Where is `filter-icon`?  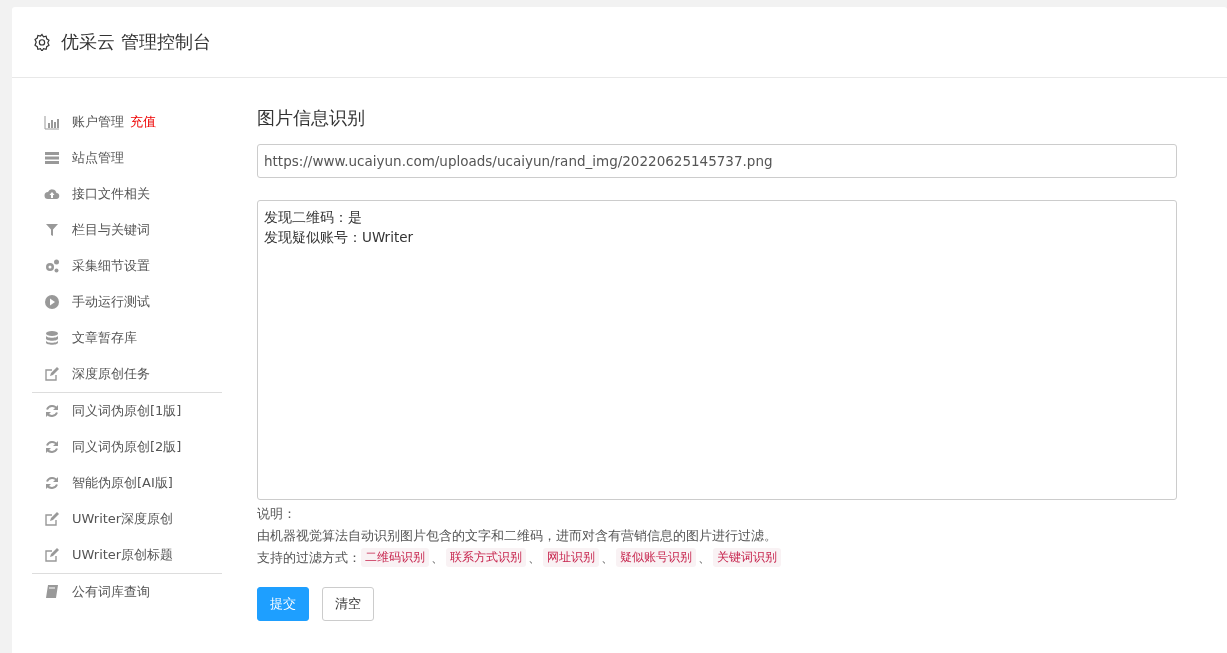 filter-icon is located at coordinates (52, 230).